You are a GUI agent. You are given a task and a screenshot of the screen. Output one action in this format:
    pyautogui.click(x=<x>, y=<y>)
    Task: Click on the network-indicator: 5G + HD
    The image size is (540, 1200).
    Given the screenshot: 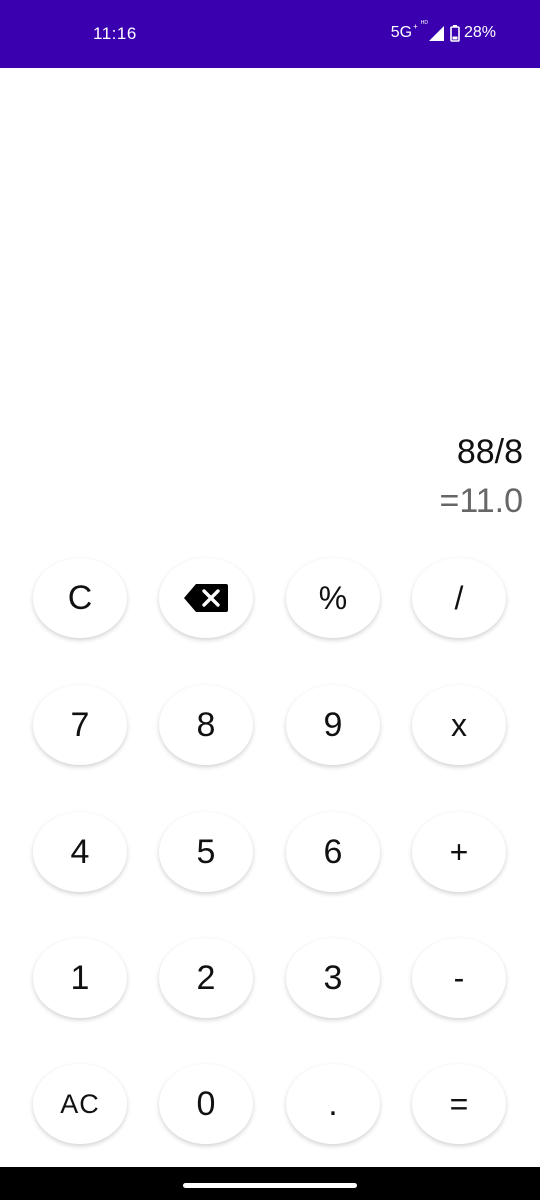 What is the action you would take?
    pyautogui.click(x=409, y=31)
    